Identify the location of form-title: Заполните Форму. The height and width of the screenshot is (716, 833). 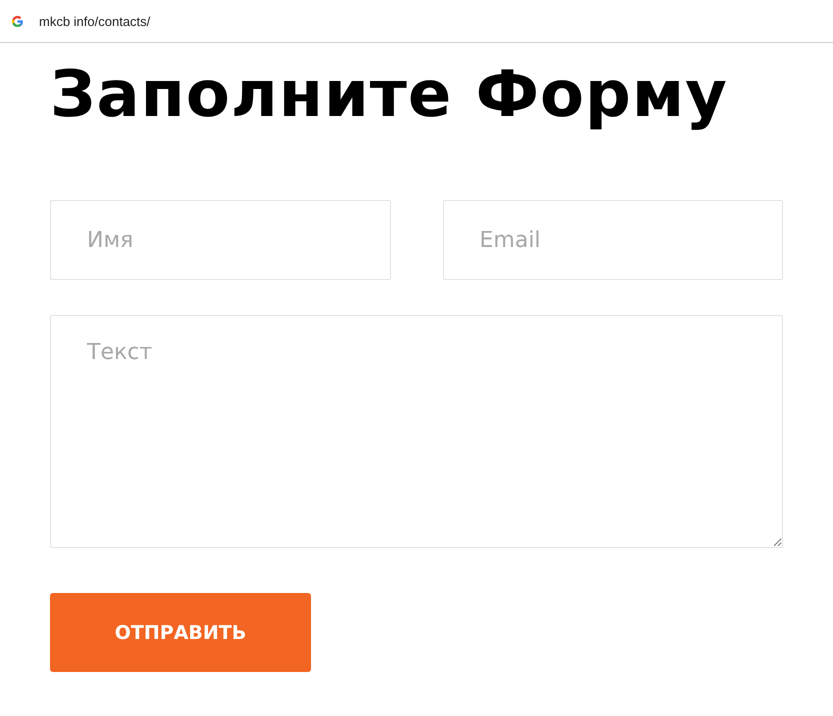
(389, 95).